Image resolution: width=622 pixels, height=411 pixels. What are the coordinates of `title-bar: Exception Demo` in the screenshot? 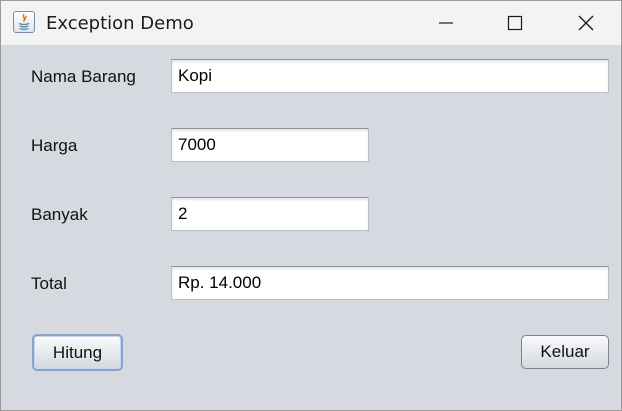 It's located at (311, 23).